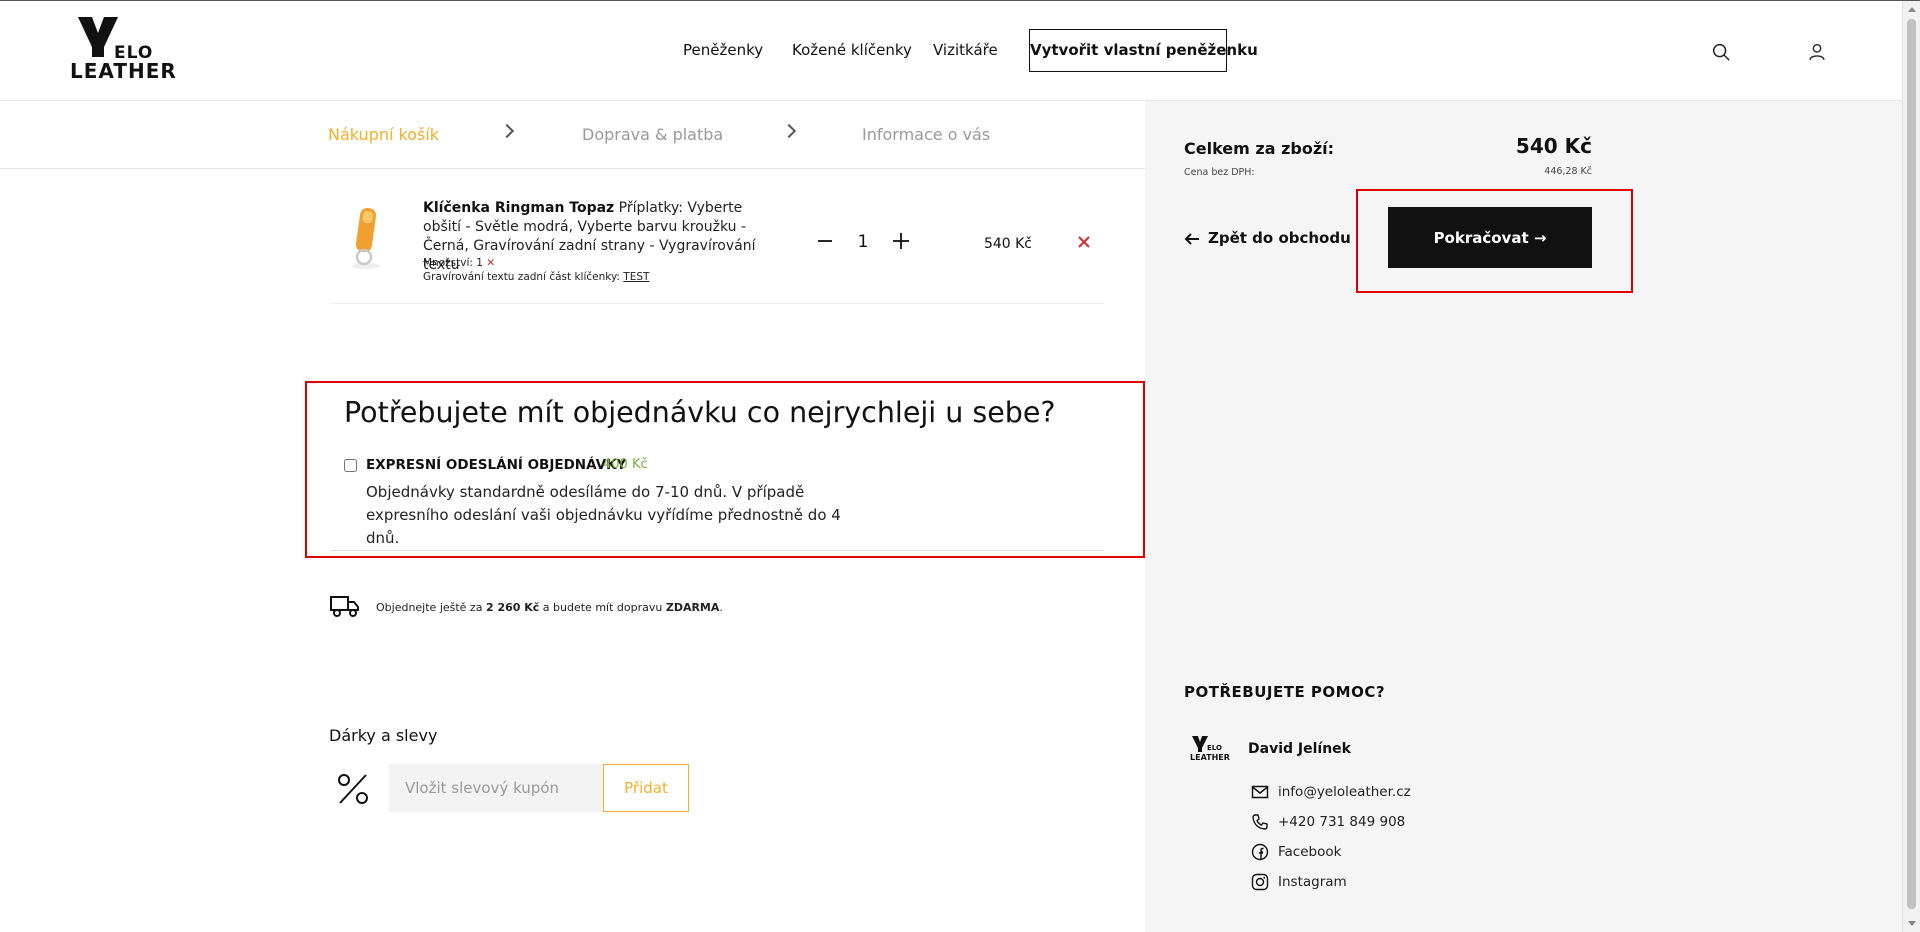 This screenshot has height=932, width=1920. What do you see at coordinates (353, 789) in the screenshot?
I see `percent-icon` at bounding box center [353, 789].